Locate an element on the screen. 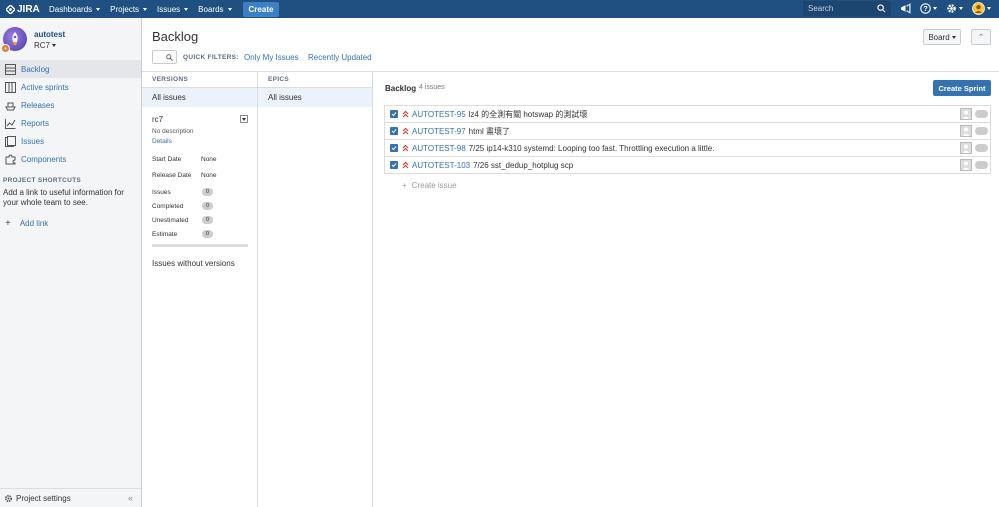 Image resolution: width=999 pixels, height=507 pixels. project-version: RC7 is located at coordinates (42, 45).